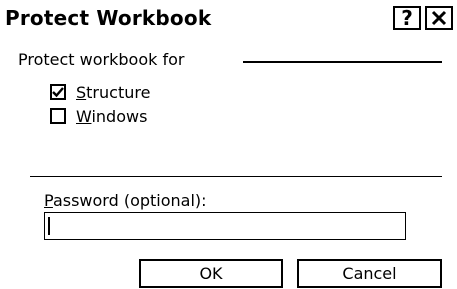 The width and height of the screenshot is (457, 289). I want to click on structure-option: Structure, so click(100, 92).